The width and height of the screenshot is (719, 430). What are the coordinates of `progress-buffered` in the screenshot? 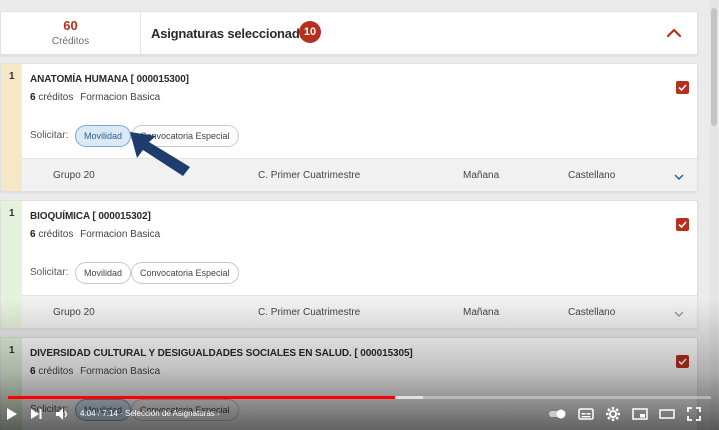 It's located at (408, 397).